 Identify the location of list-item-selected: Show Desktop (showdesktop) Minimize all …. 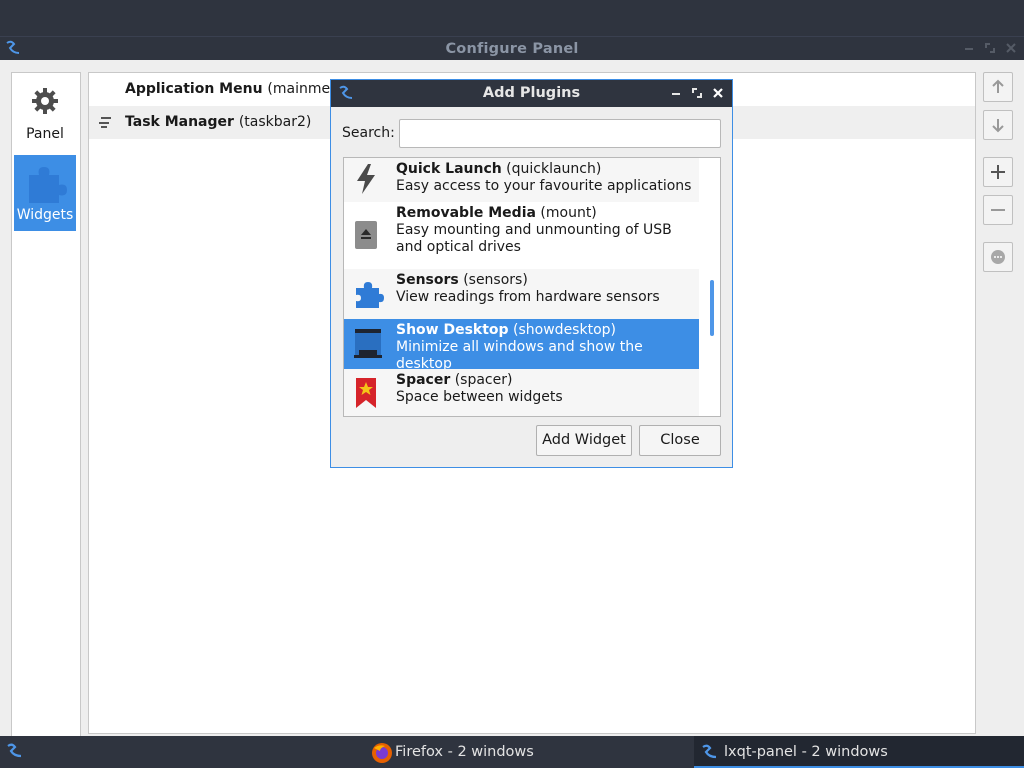
(521, 345).